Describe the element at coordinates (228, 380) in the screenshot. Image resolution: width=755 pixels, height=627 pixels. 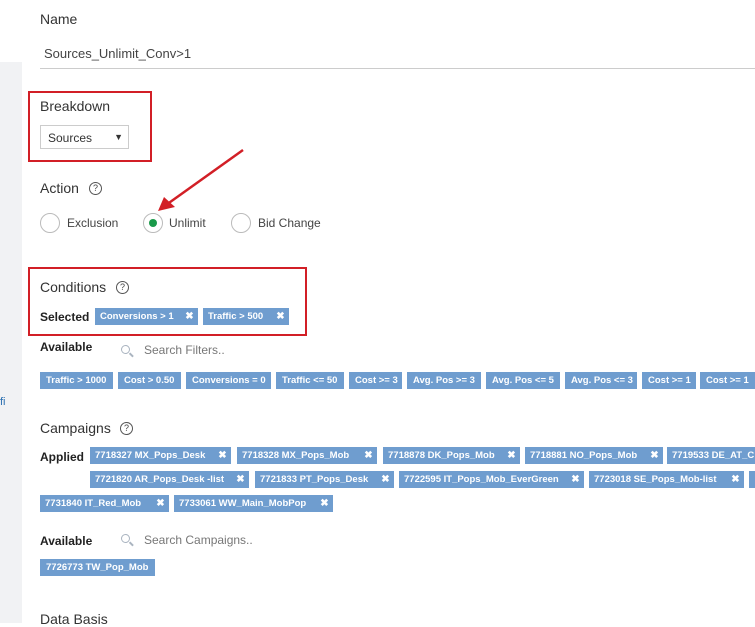
I see `available-filter-chip: Conversions = 0` at that location.